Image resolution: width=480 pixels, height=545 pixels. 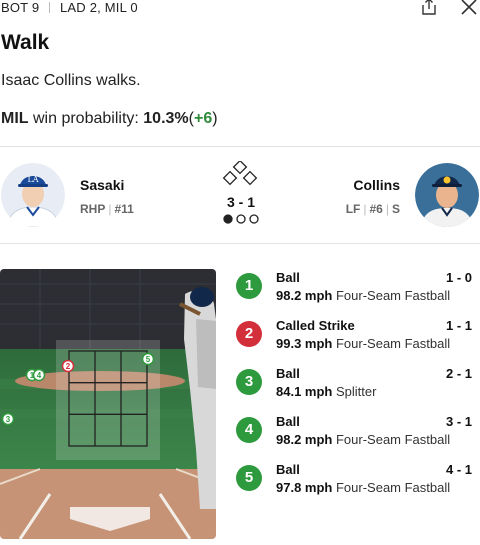 I want to click on pitch-marker-label: 2, so click(x=68, y=366).